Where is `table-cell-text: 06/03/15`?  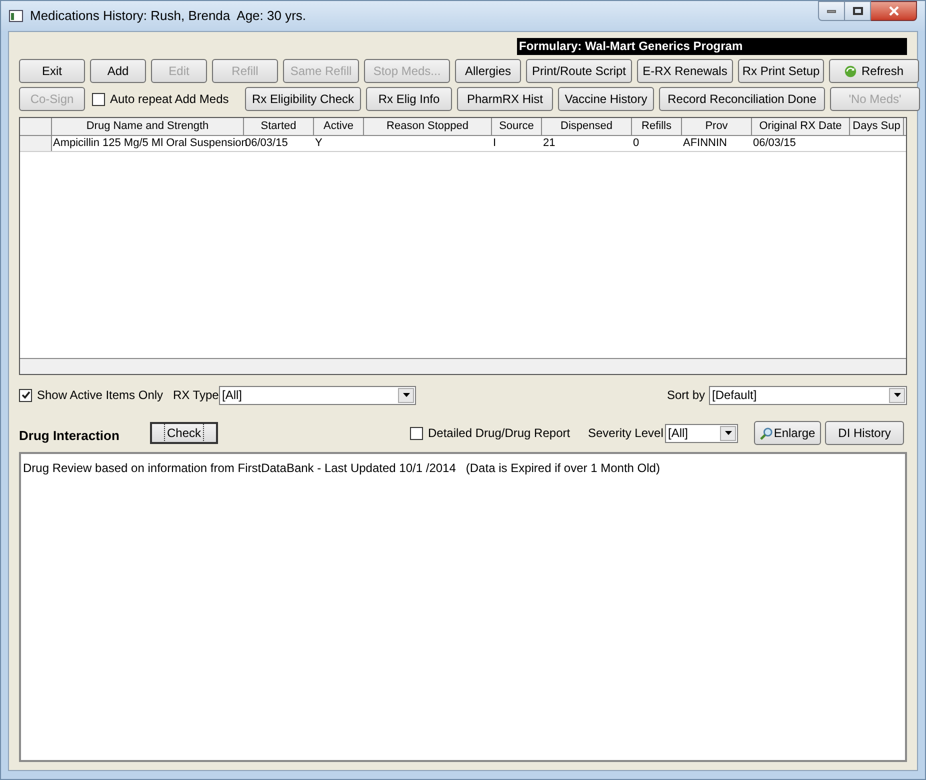 table-cell-text: 06/03/15 is located at coordinates (774, 143).